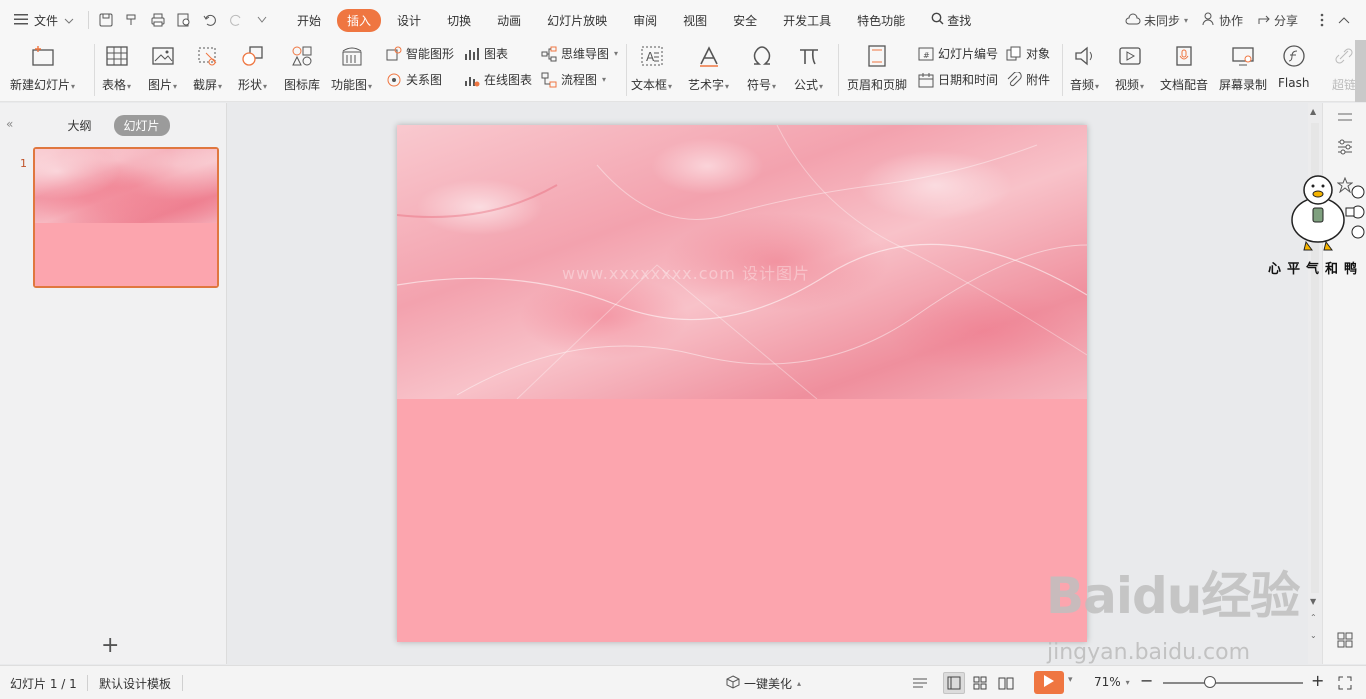  What do you see at coordinates (1233, 683) in the screenshot?
I see `zoom-slider` at bounding box center [1233, 683].